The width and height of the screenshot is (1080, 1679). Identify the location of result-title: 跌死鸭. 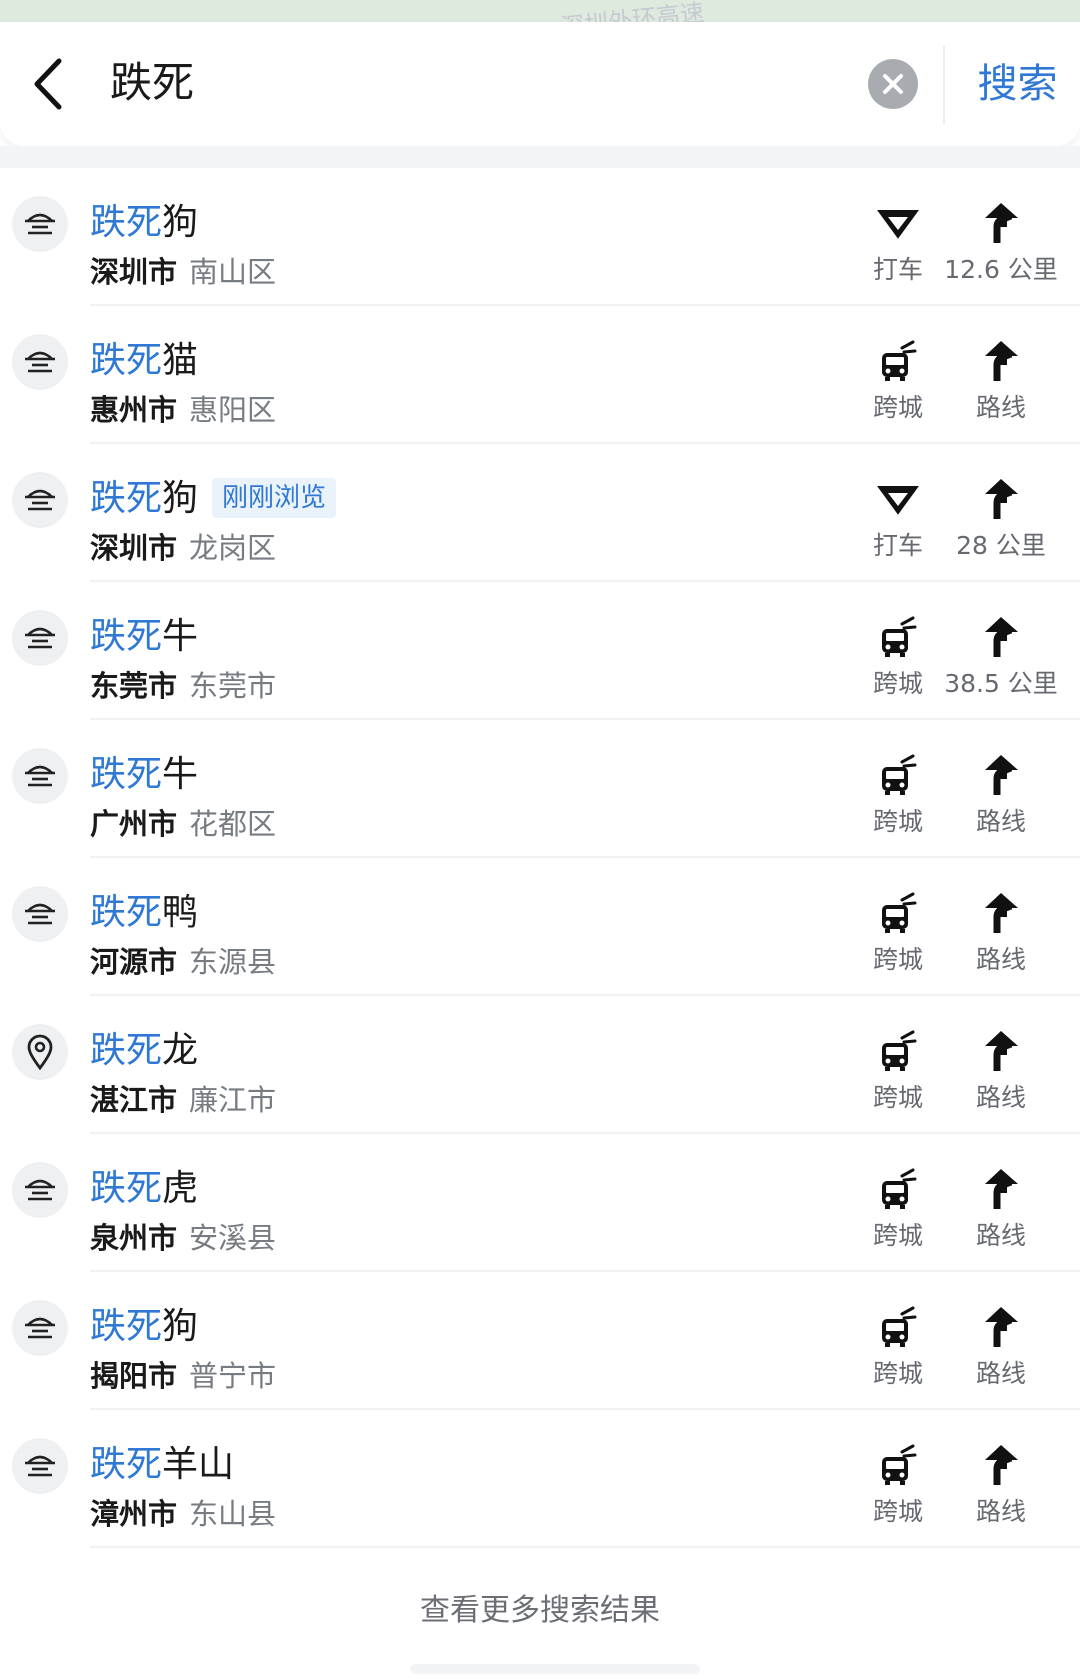
(144, 913).